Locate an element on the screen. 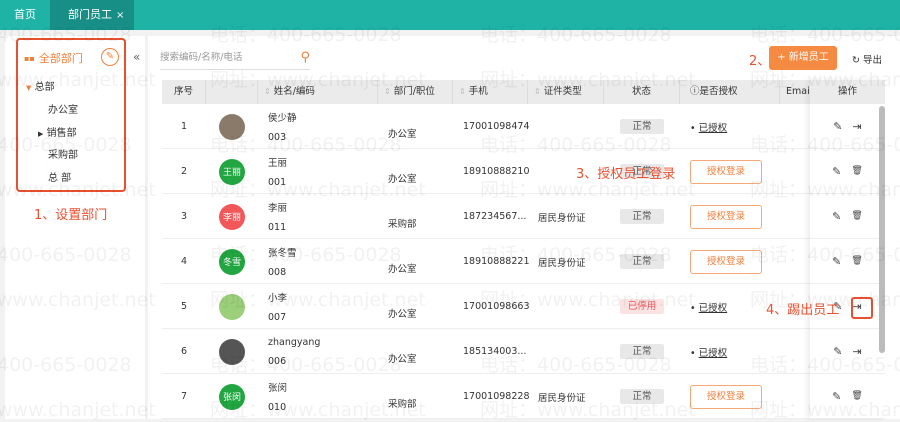 This screenshot has width=900, height=422. collapse-icon: « is located at coordinates (136, 57).